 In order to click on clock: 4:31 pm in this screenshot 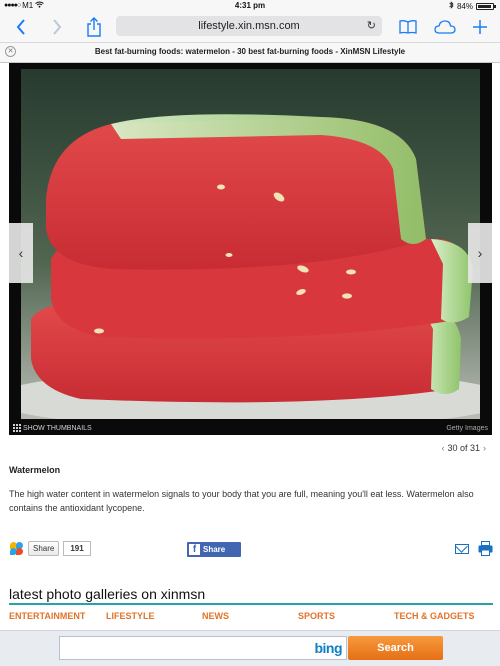, I will do `click(250, 5)`.